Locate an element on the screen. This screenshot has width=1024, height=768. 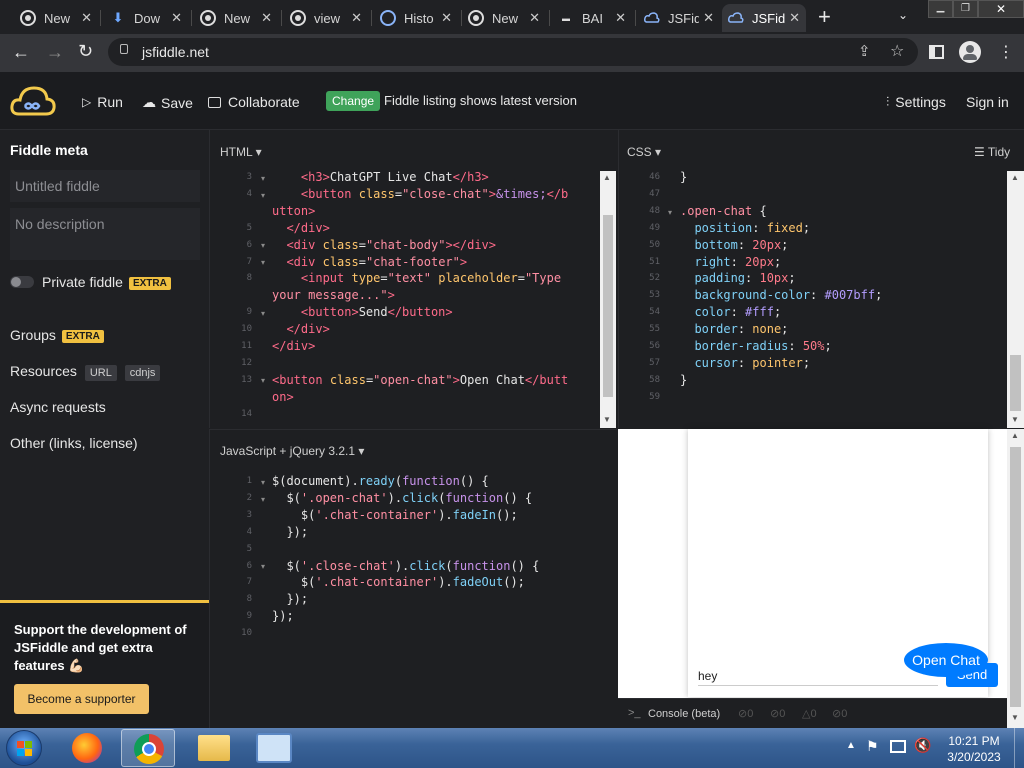
sidebar-item-async: Async requests is located at coordinates (58, 407).